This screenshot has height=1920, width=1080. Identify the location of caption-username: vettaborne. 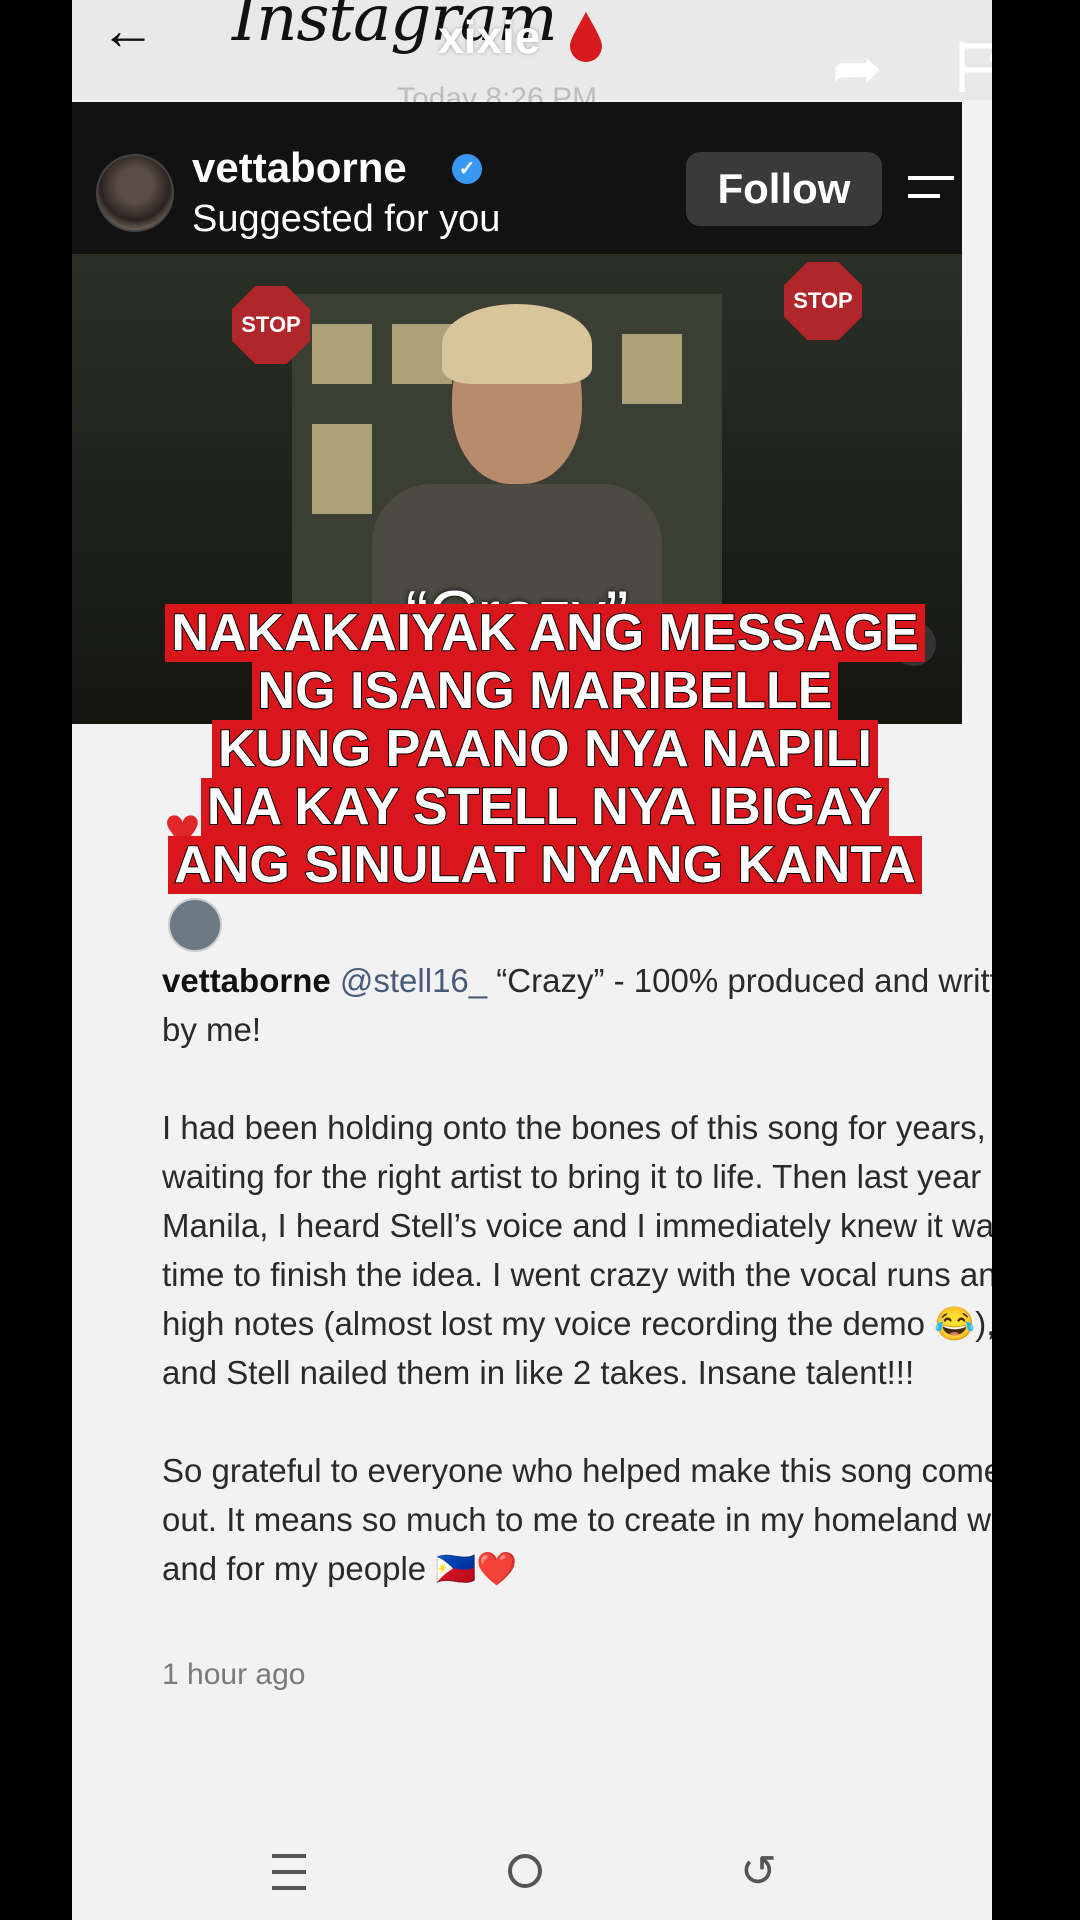
(246, 980).